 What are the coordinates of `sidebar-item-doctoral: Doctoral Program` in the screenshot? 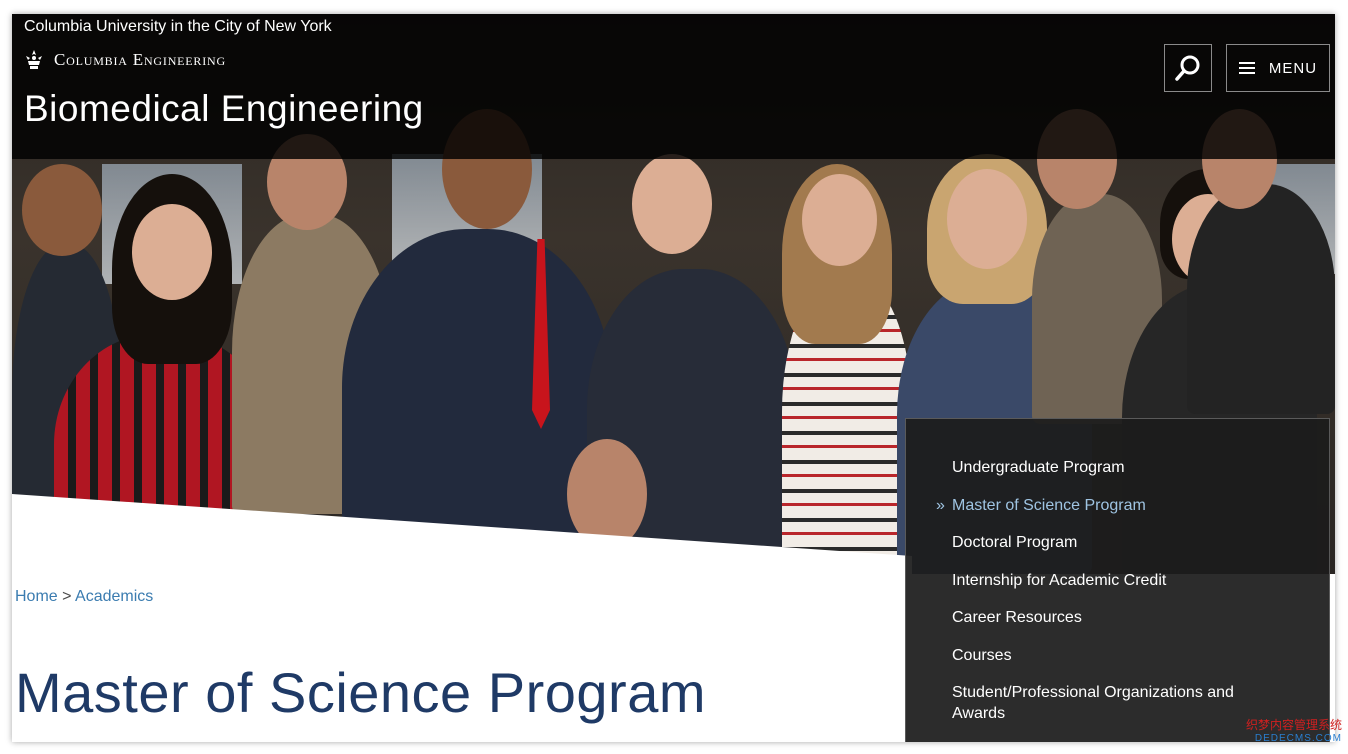 It's located at (1117, 542).